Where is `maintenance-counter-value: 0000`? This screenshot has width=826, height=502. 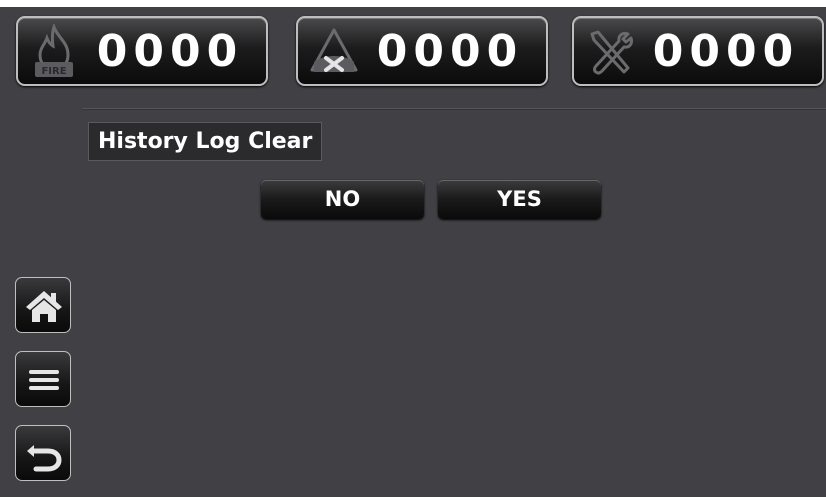 maintenance-counter-value: 0000 is located at coordinates (726, 51).